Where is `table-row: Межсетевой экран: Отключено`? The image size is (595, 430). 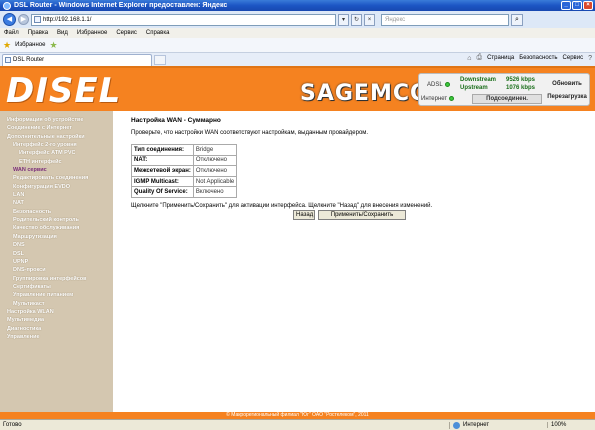
table-row: Межсетевой экран: Отключено is located at coordinates (184, 171).